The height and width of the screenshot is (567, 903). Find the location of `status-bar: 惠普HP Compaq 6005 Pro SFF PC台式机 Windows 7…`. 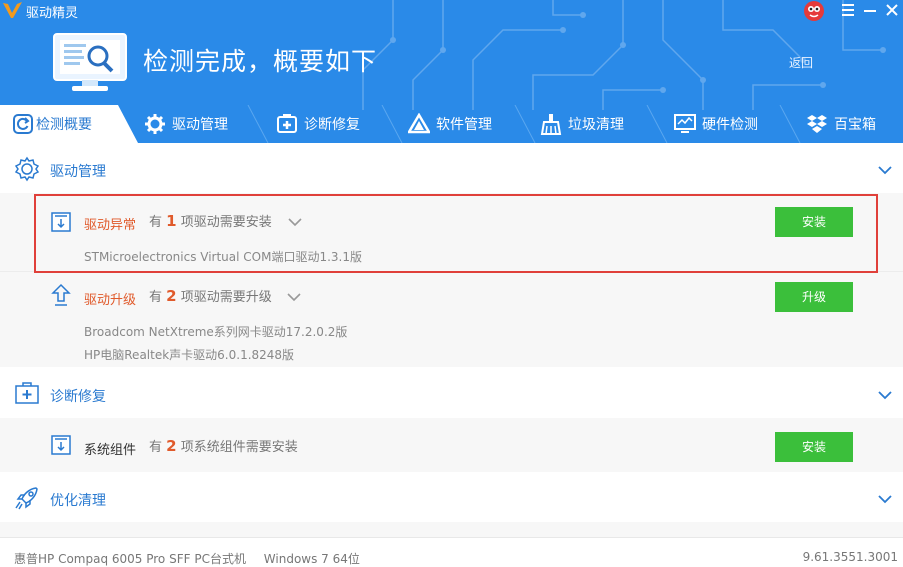

status-bar: 惠普HP Compaq 6005 Pro SFF PC台式机 Windows 7… is located at coordinates (451, 551).